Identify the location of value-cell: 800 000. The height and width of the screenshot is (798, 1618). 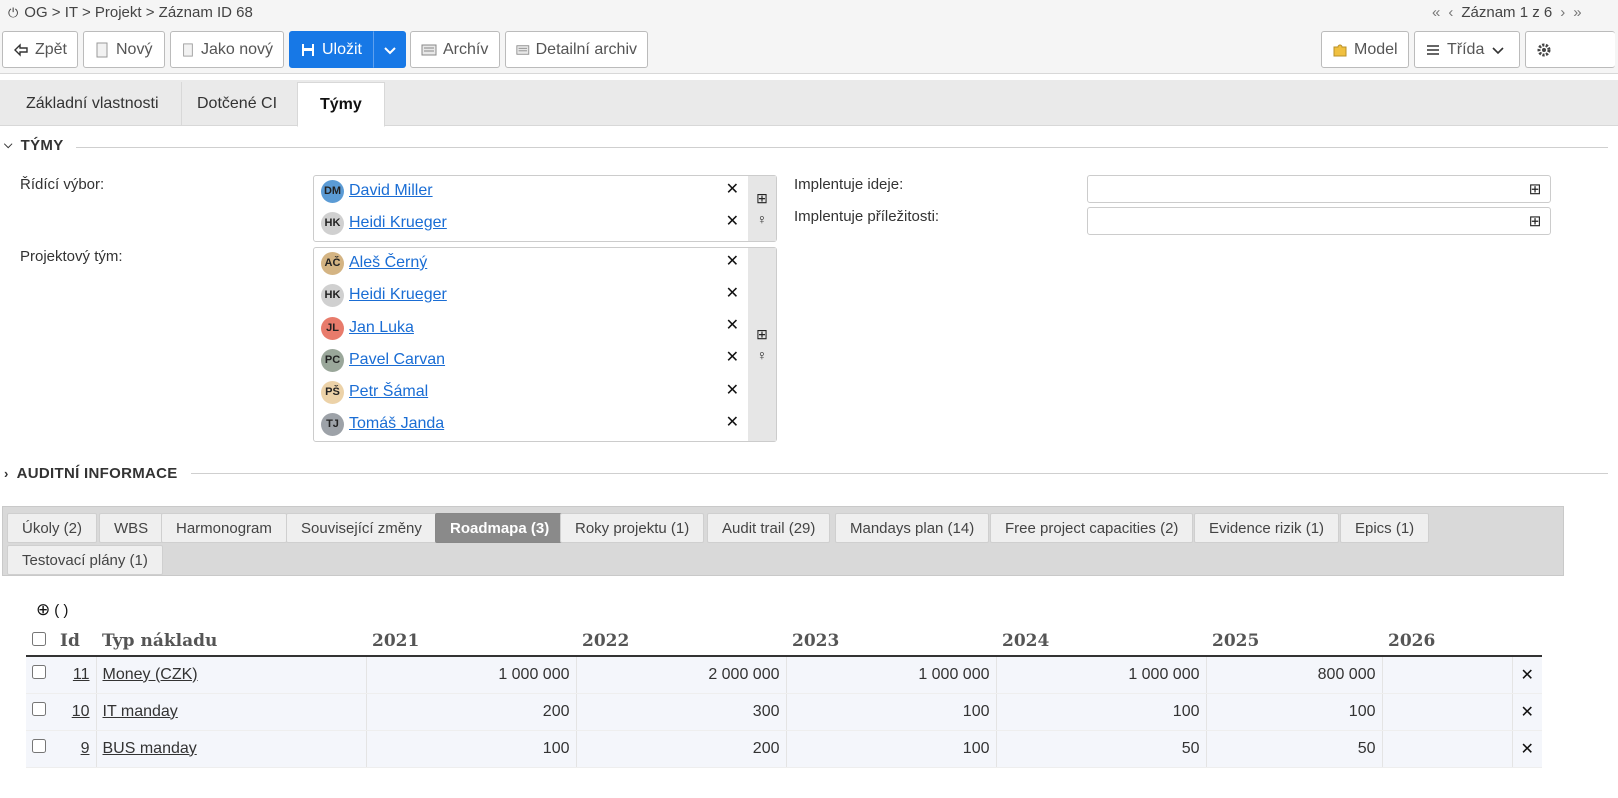
(1293, 675).